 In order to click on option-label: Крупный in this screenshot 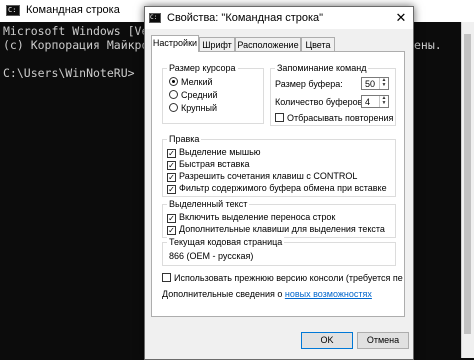, I will do `click(199, 108)`.